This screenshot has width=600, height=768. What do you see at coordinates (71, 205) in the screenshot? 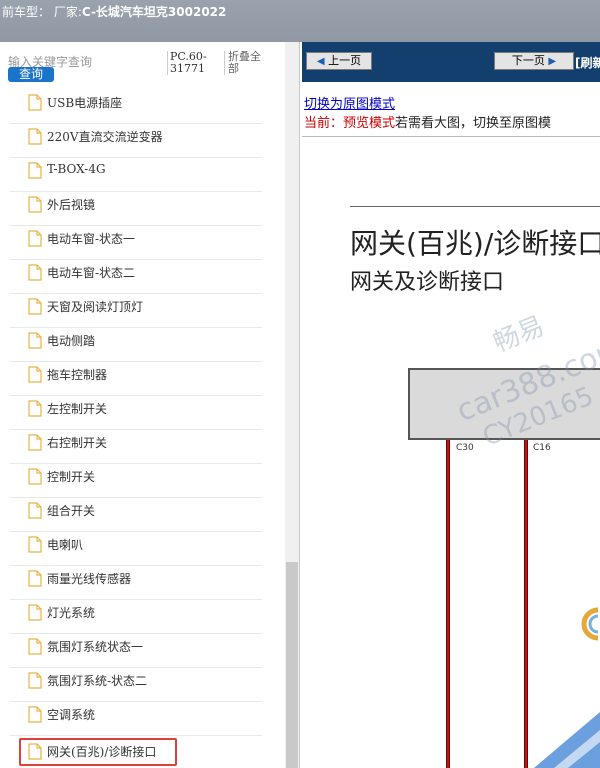
I see `tree-item-label: 外后视镜` at bounding box center [71, 205].